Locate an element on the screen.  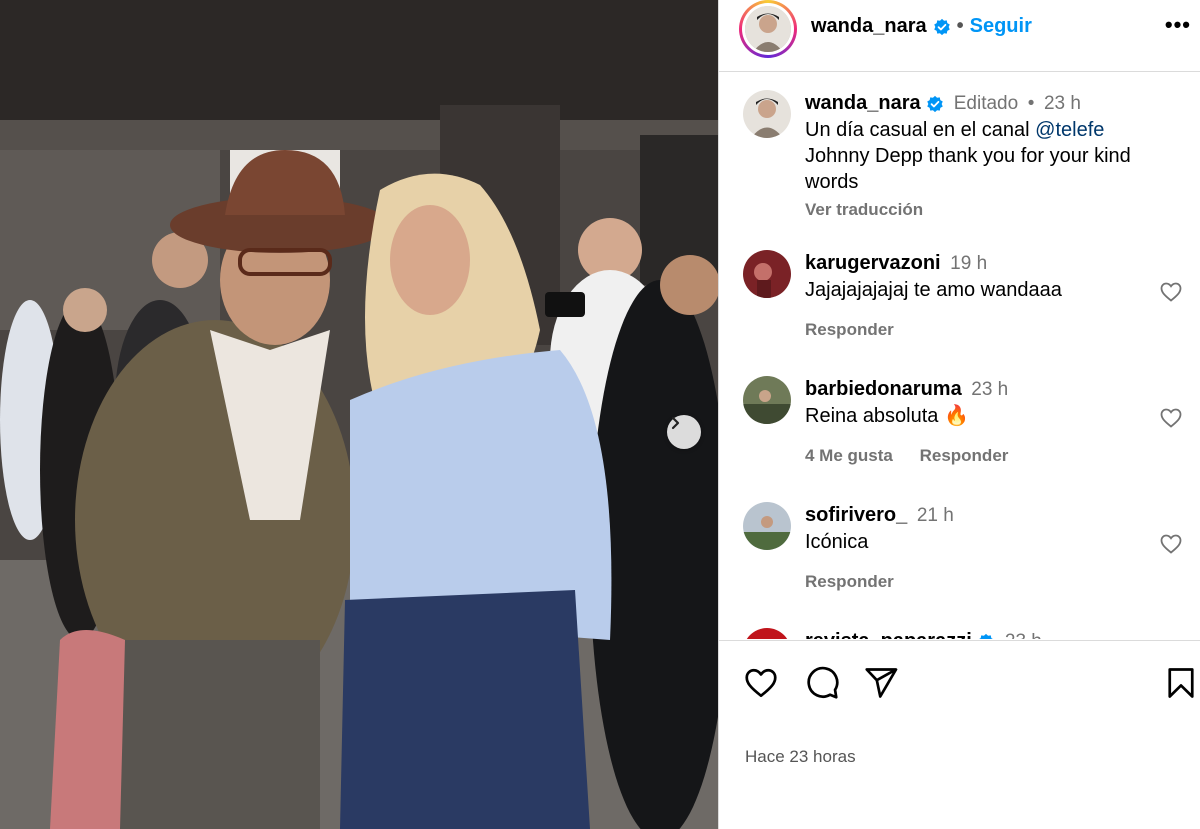
caption-text-line1: Un día casual en el canal is located at coordinates (920, 130).